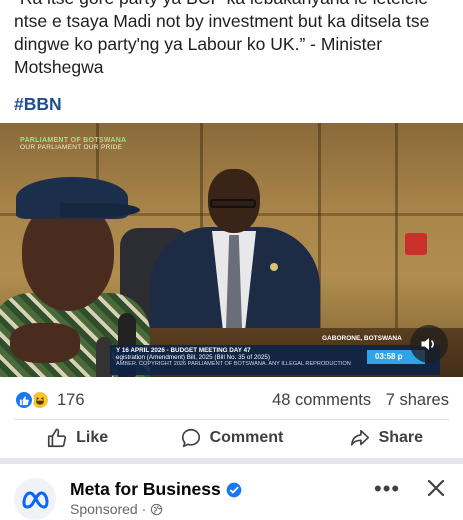 This screenshot has width=463, height=520. I want to click on comment-bubble-icon, so click(190, 438).